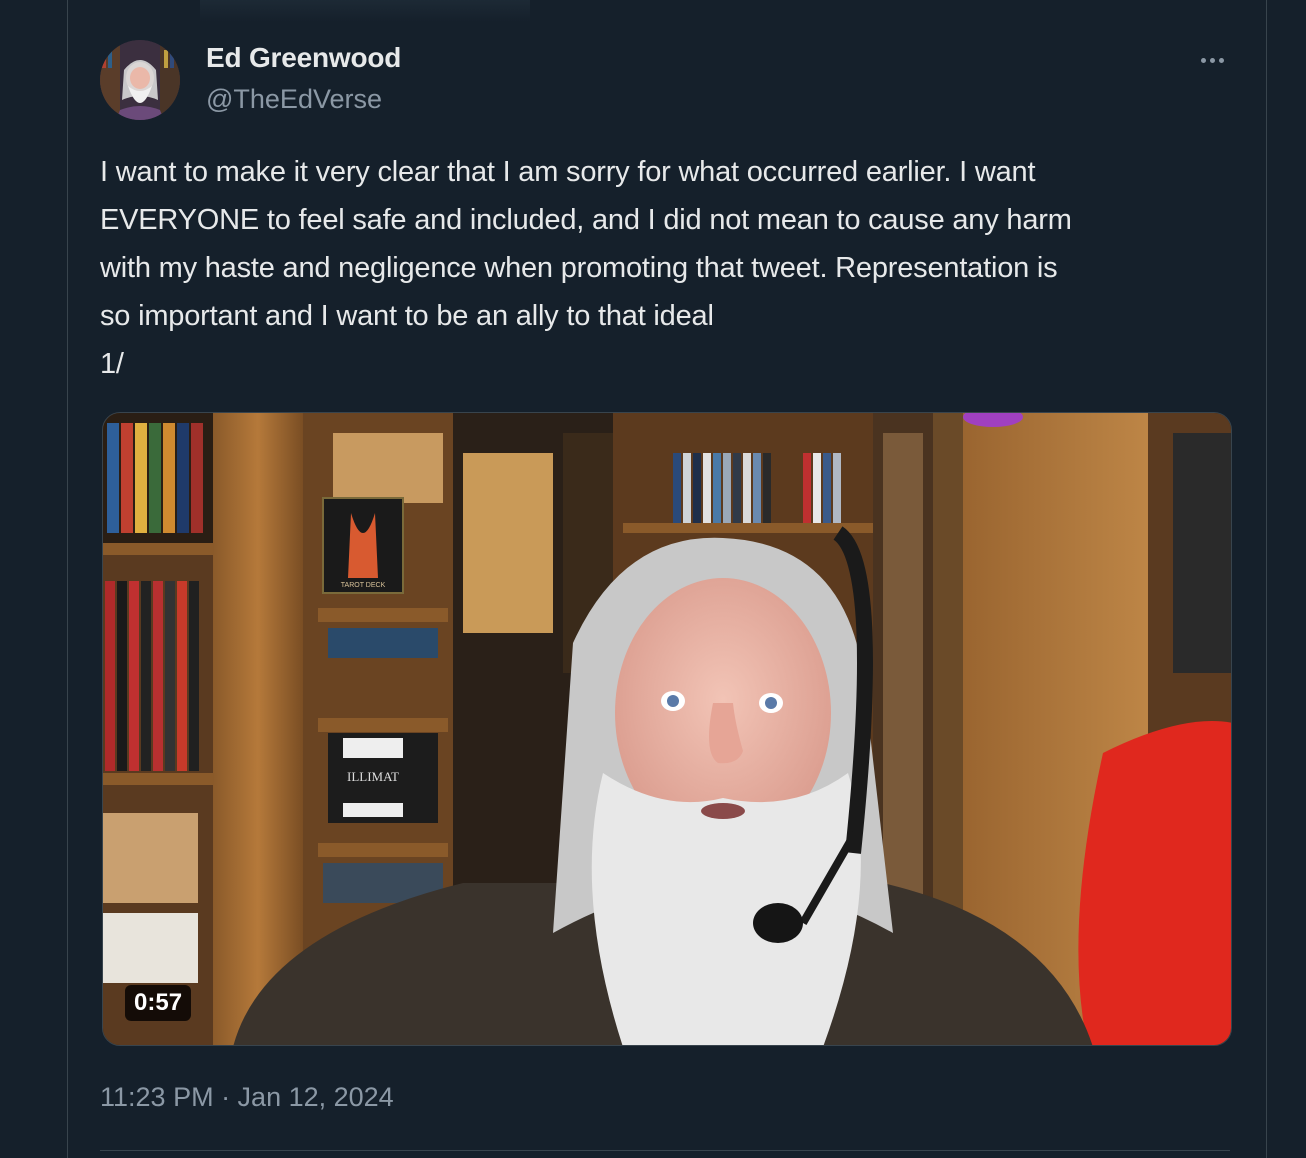  I want to click on more-options-icon, so click(1212, 60).